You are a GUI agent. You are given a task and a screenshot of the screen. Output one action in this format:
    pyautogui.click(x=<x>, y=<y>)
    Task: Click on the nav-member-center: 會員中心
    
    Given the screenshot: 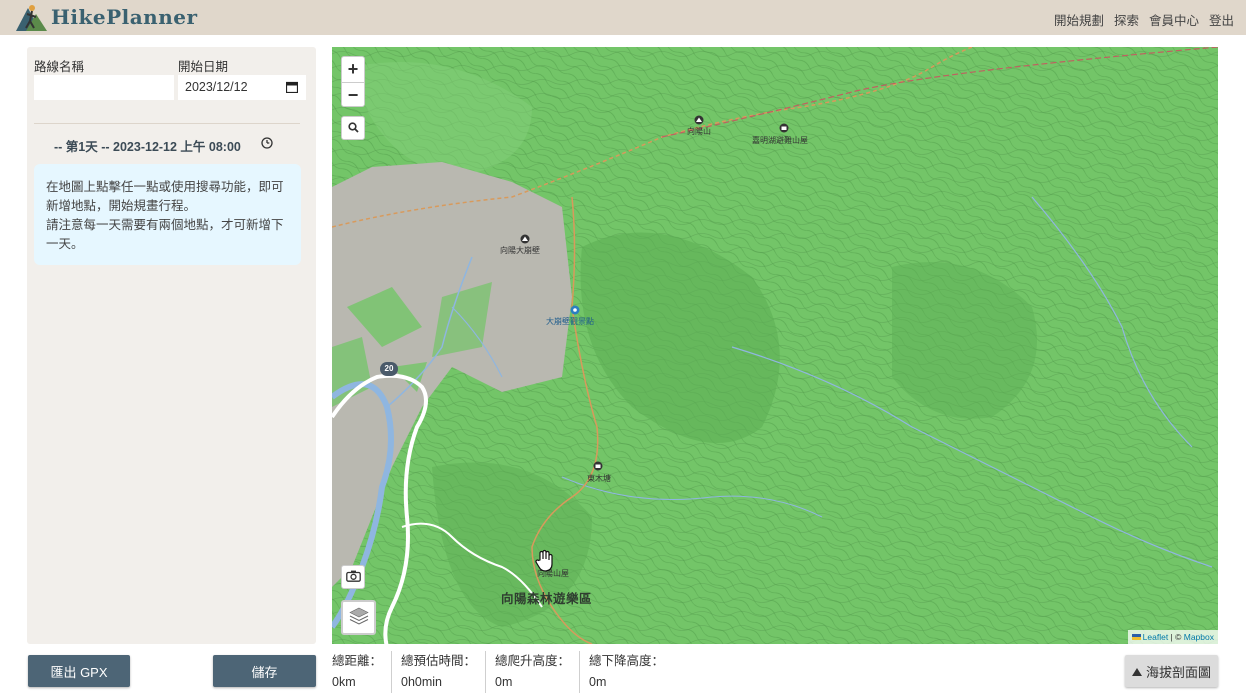 What is the action you would take?
    pyautogui.click(x=1174, y=19)
    